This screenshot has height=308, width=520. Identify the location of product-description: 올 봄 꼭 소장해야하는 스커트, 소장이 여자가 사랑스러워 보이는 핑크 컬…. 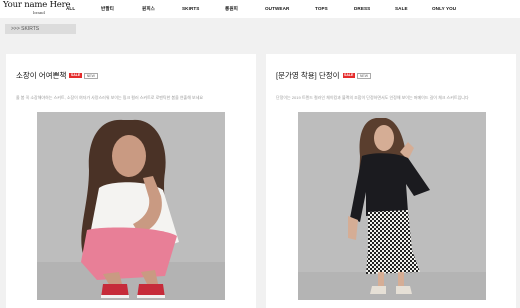
(110, 97).